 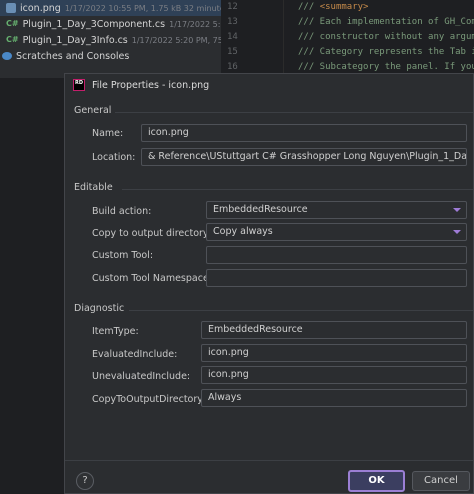 What do you see at coordinates (309, 7) in the screenshot?
I see `code-comment: ///` at bounding box center [309, 7].